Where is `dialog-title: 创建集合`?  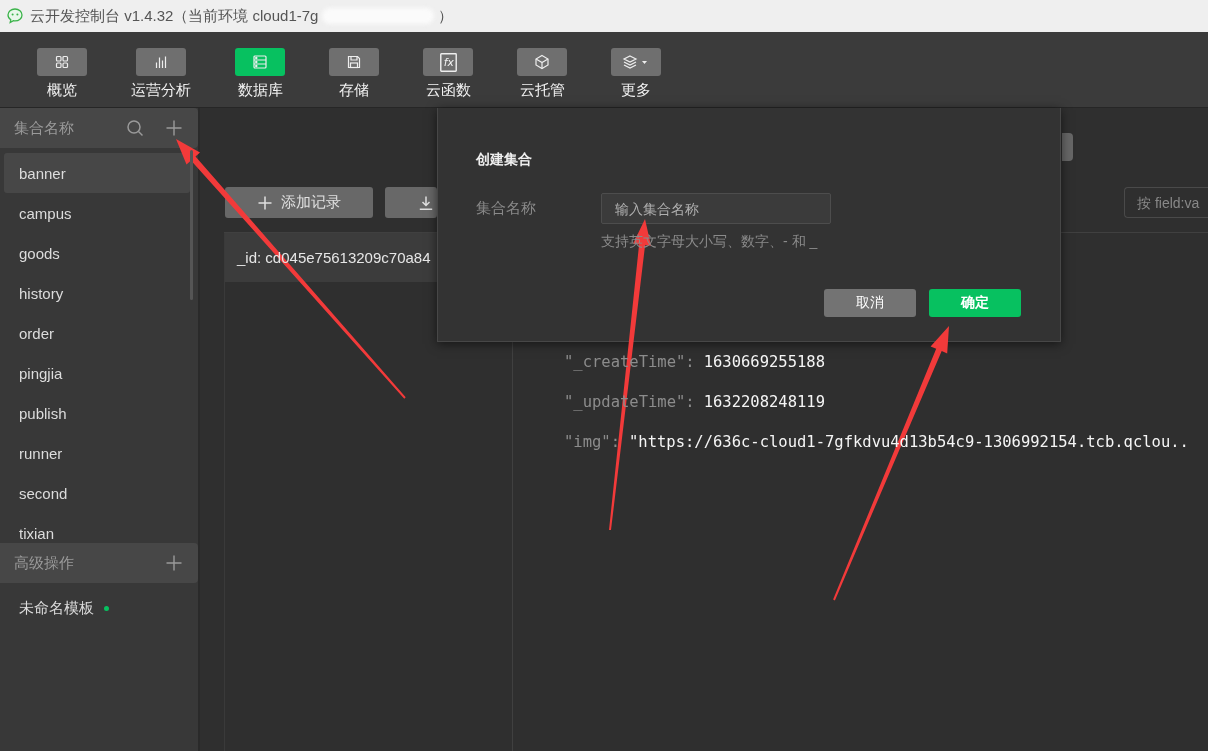
dialog-title: 创建集合 is located at coordinates (504, 159).